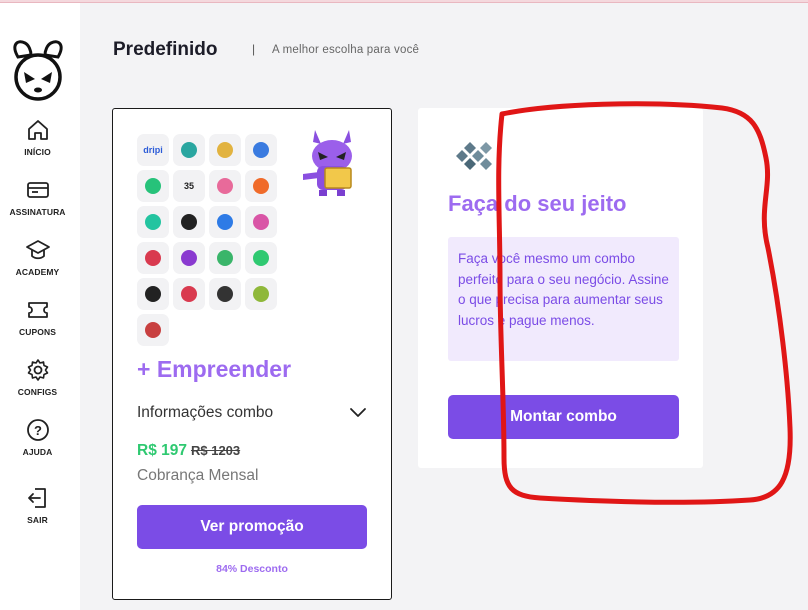 This screenshot has width=808, height=610. I want to click on graduation-cap-icon, so click(37, 250).